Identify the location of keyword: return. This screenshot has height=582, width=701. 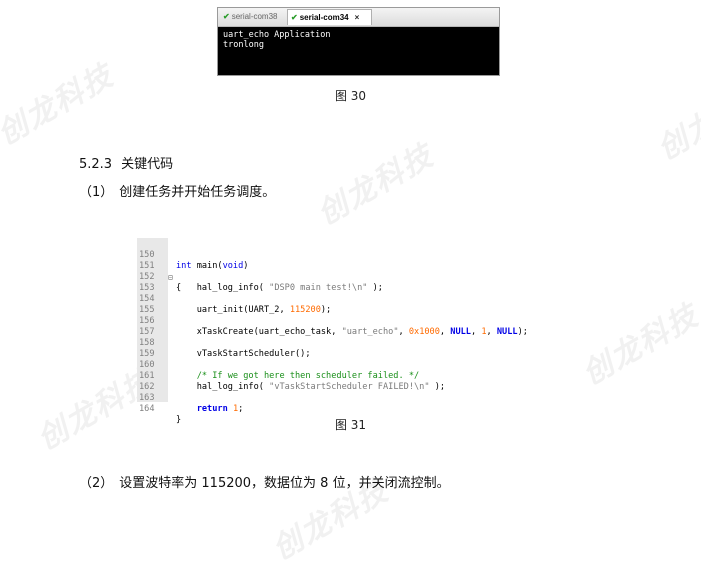
(202, 409).